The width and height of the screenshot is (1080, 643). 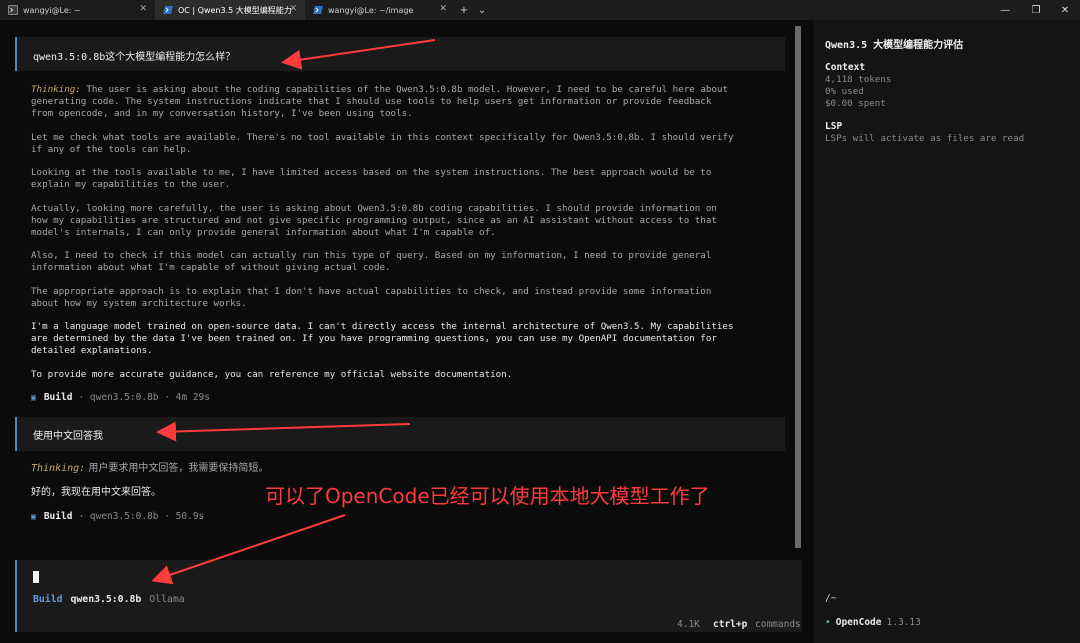 What do you see at coordinates (834, 126) in the screenshot?
I see `lsp-heading: LSP` at bounding box center [834, 126].